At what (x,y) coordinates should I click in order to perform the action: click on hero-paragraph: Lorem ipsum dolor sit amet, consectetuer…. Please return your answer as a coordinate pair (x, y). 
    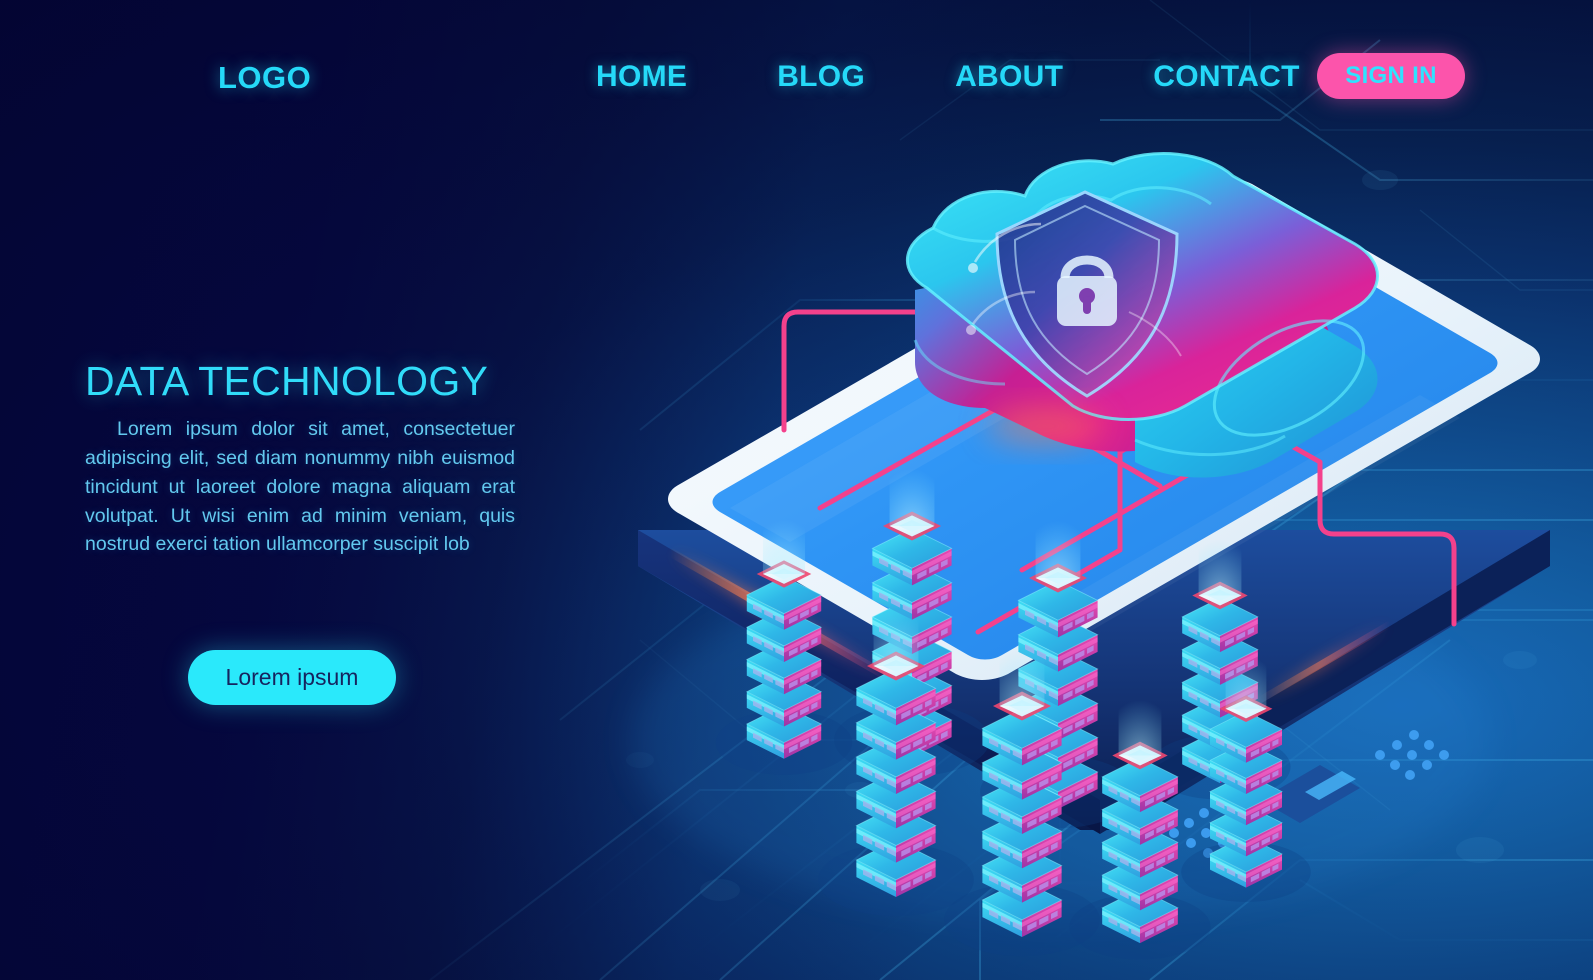
    Looking at the image, I should click on (300, 487).